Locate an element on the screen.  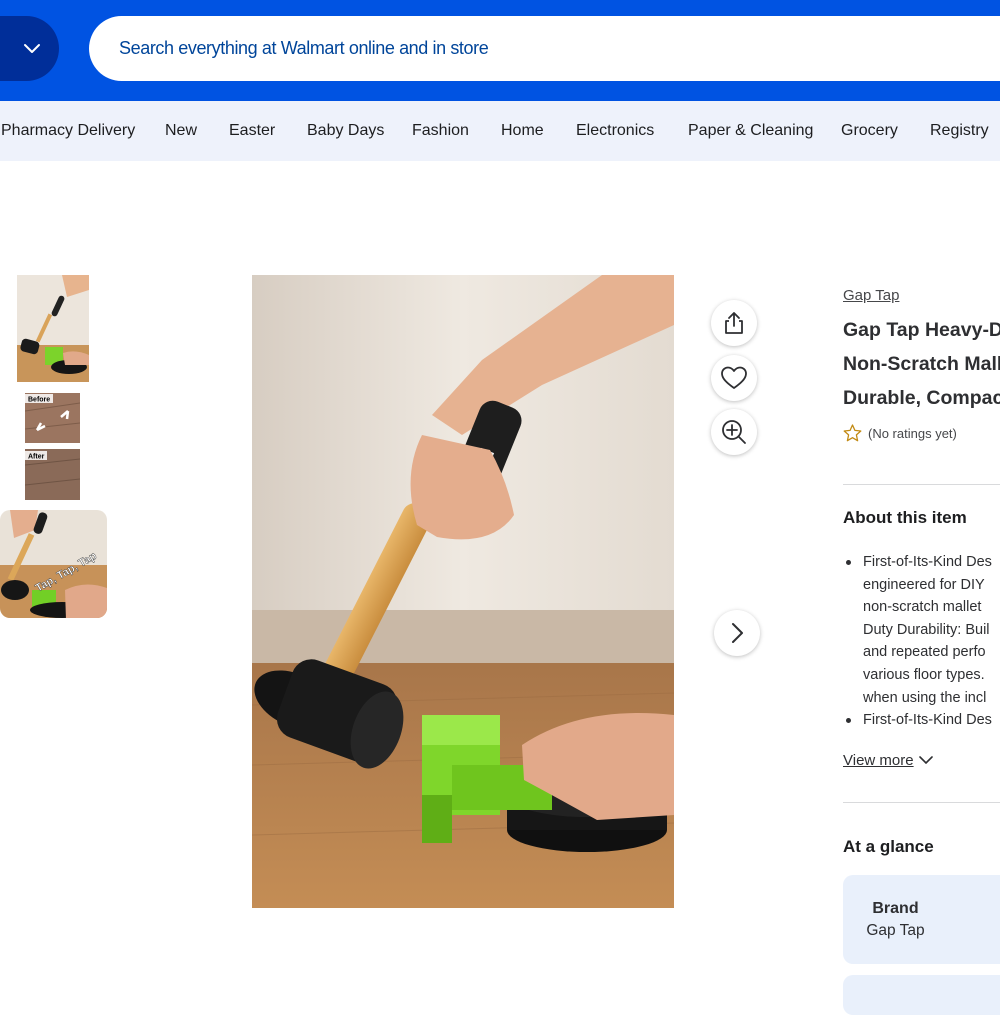
rating-summary: (No ratings yet) is located at coordinates (900, 433).